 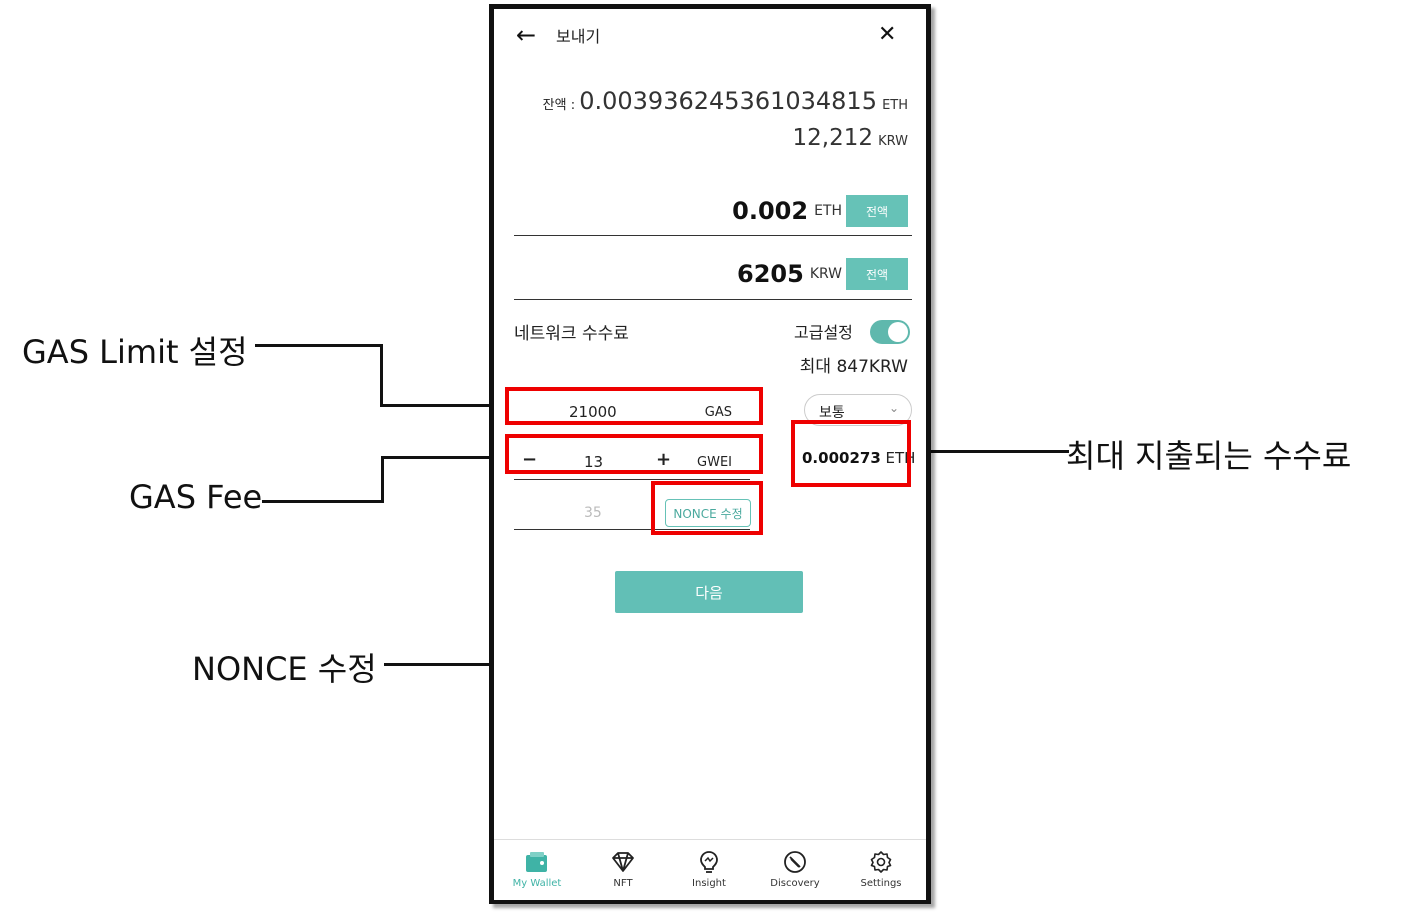 What do you see at coordinates (634, 406) in the screenshot?
I see `highlight-gas-limit` at bounding box center [634, 406].